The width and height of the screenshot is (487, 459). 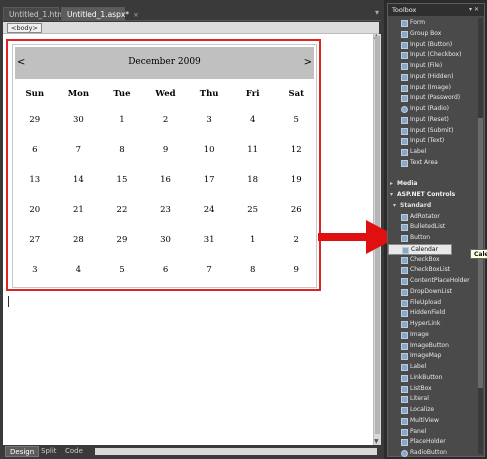 I want to click on toolbox-subcategory: ▾ Standard, so click(x=433, y=206).